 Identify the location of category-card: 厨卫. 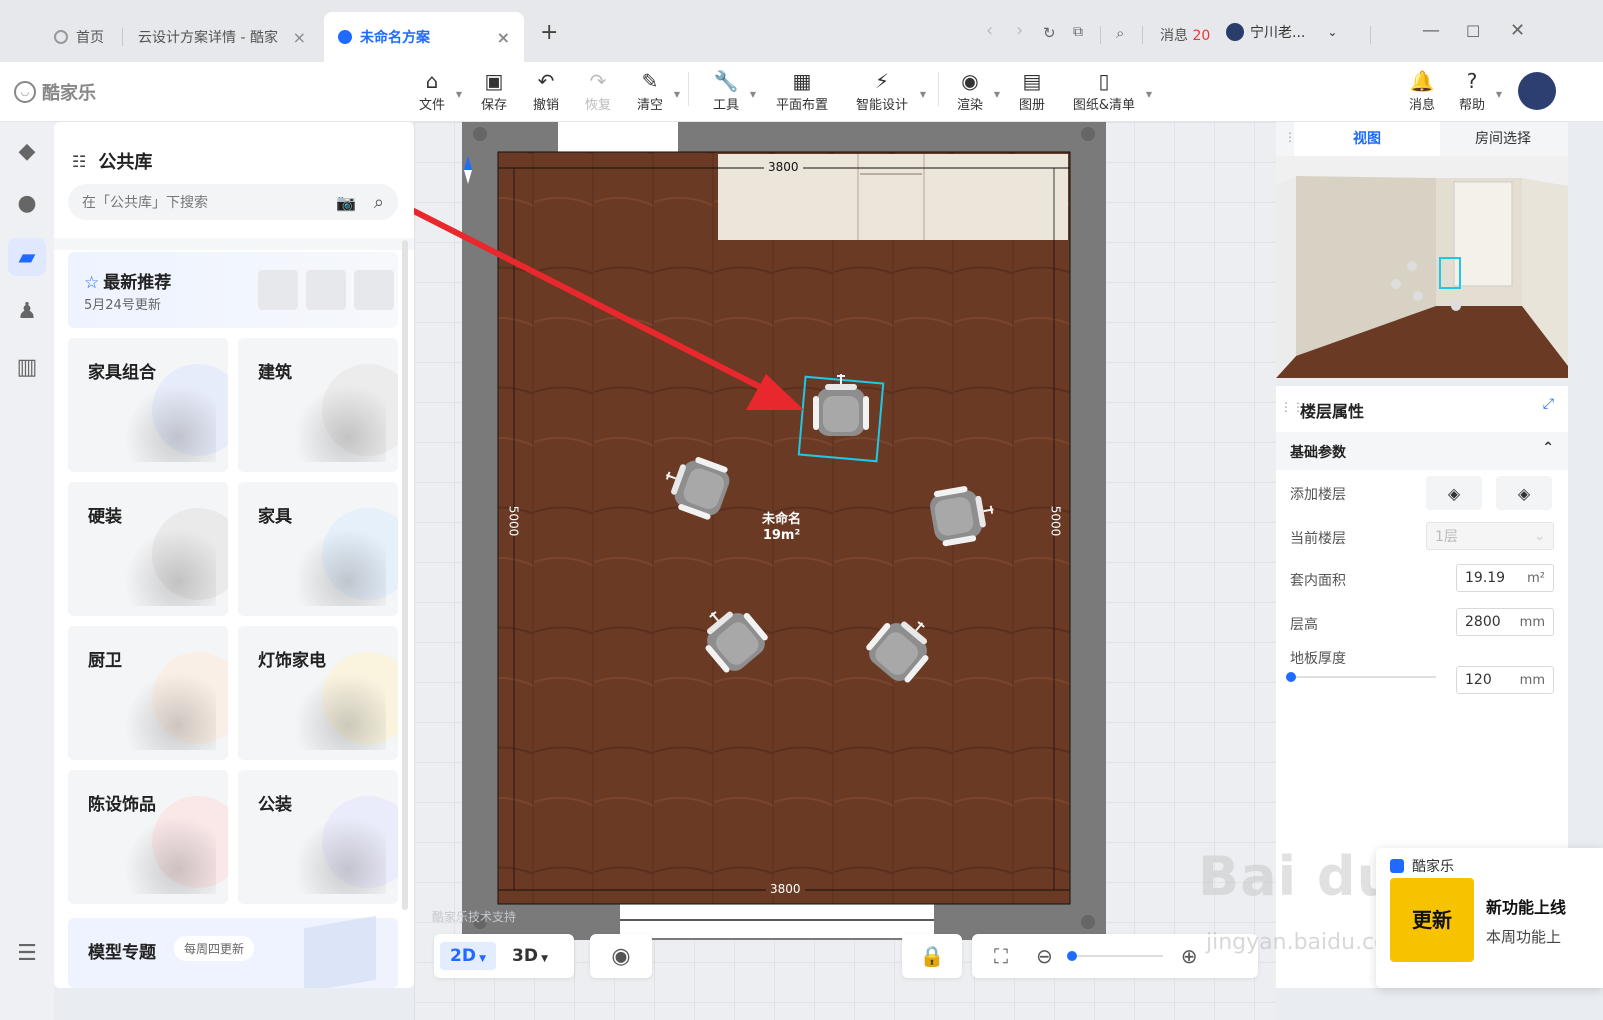
(148, 693).